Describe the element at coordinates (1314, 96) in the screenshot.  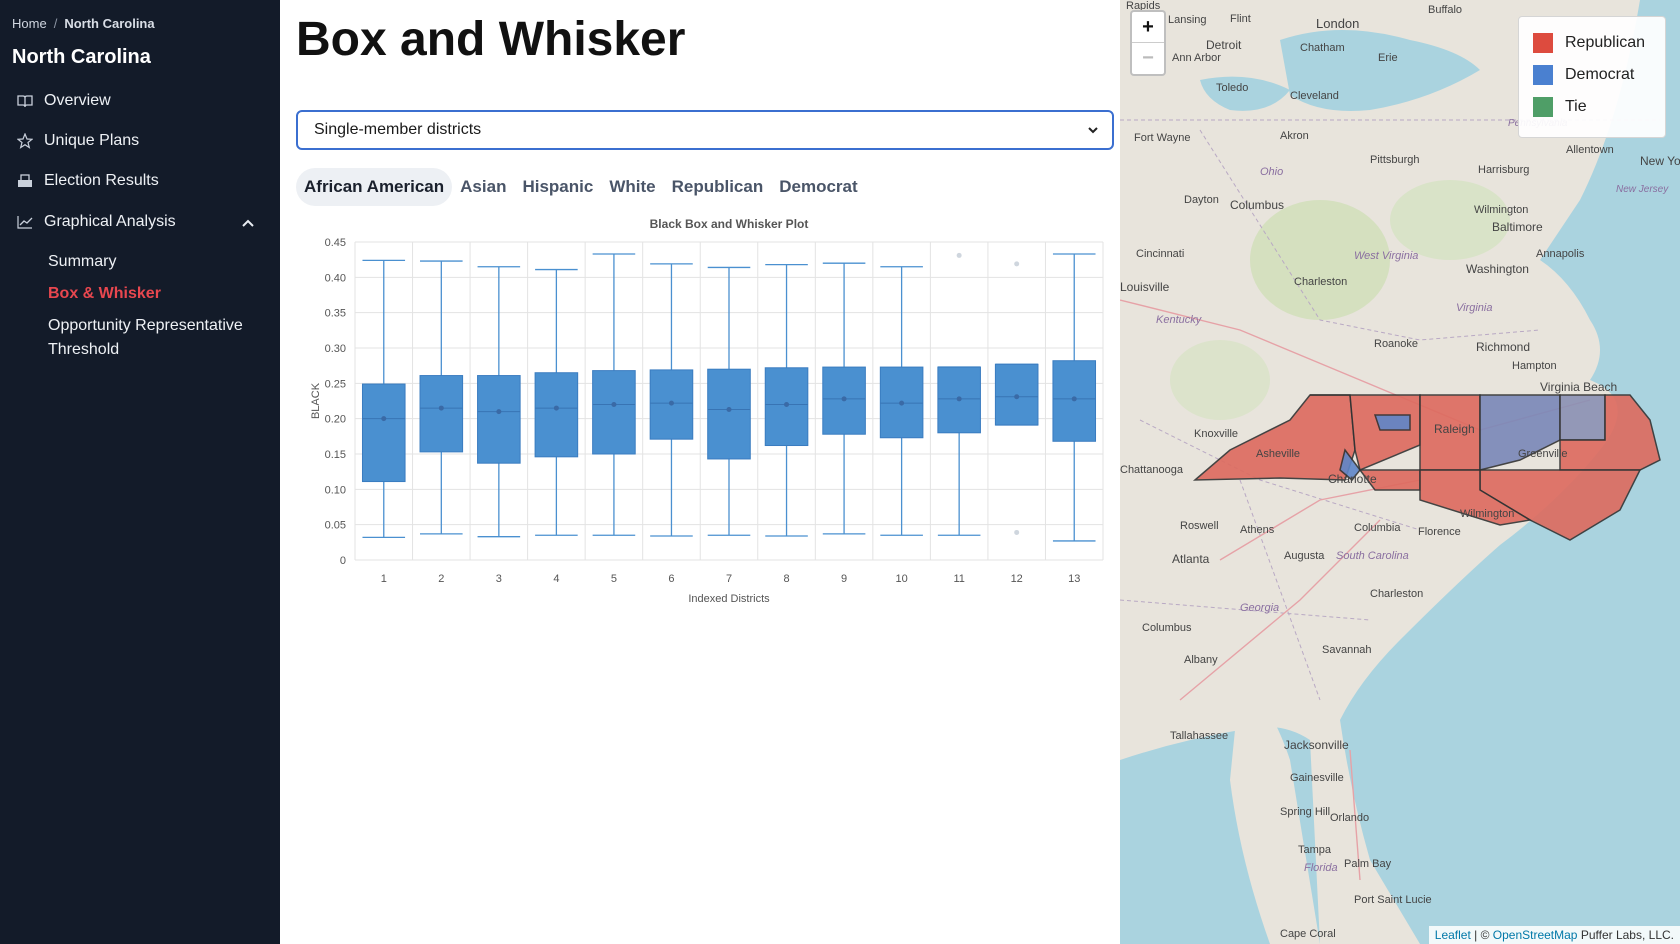
I see `map-label: Cleveland` at that location.